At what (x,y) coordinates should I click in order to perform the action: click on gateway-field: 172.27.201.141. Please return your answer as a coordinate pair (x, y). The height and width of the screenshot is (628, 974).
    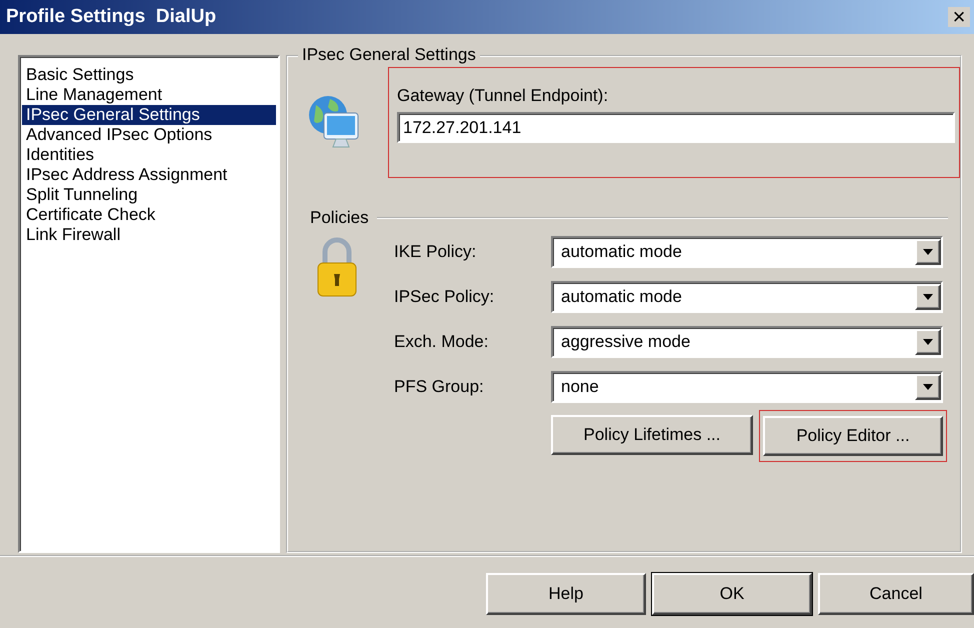
    Looking at the image, I should click on (676, 127).